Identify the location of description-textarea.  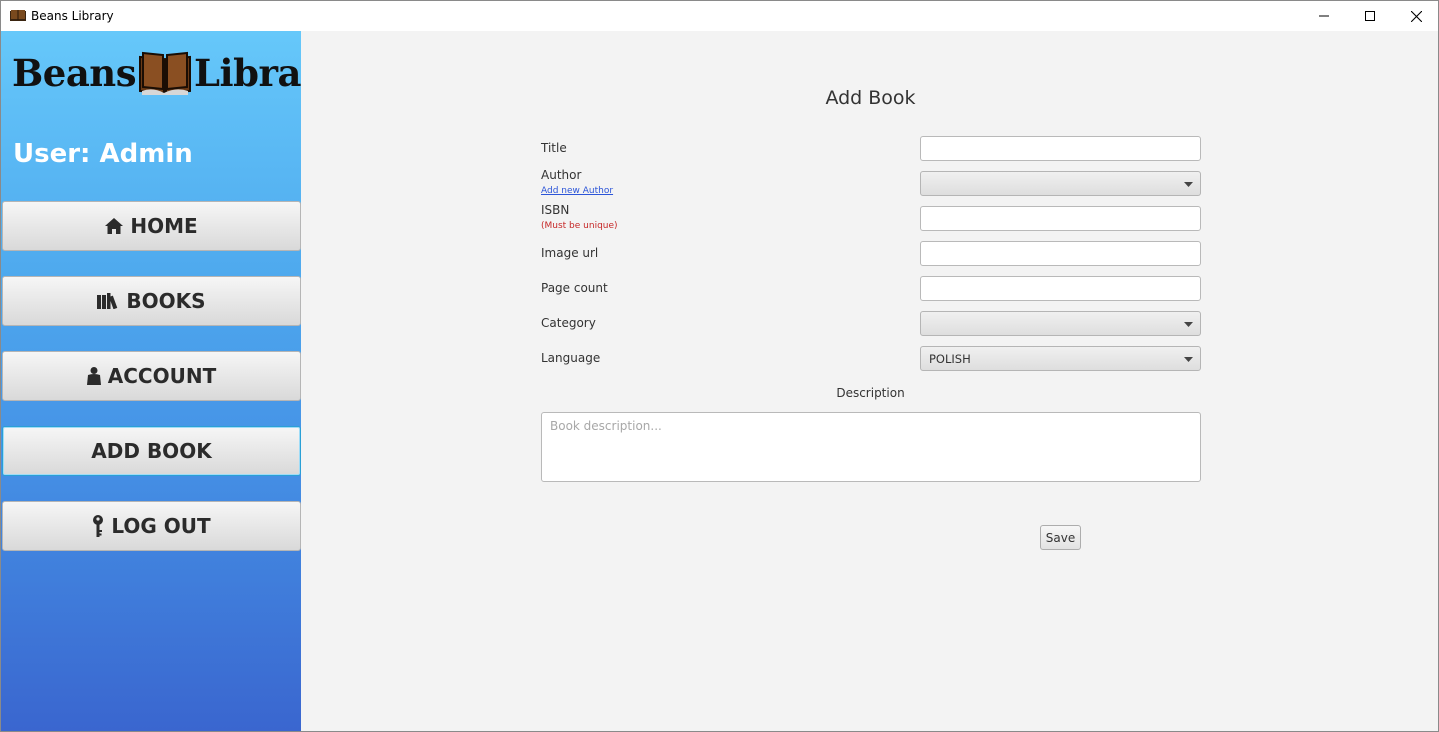
(871, 447).